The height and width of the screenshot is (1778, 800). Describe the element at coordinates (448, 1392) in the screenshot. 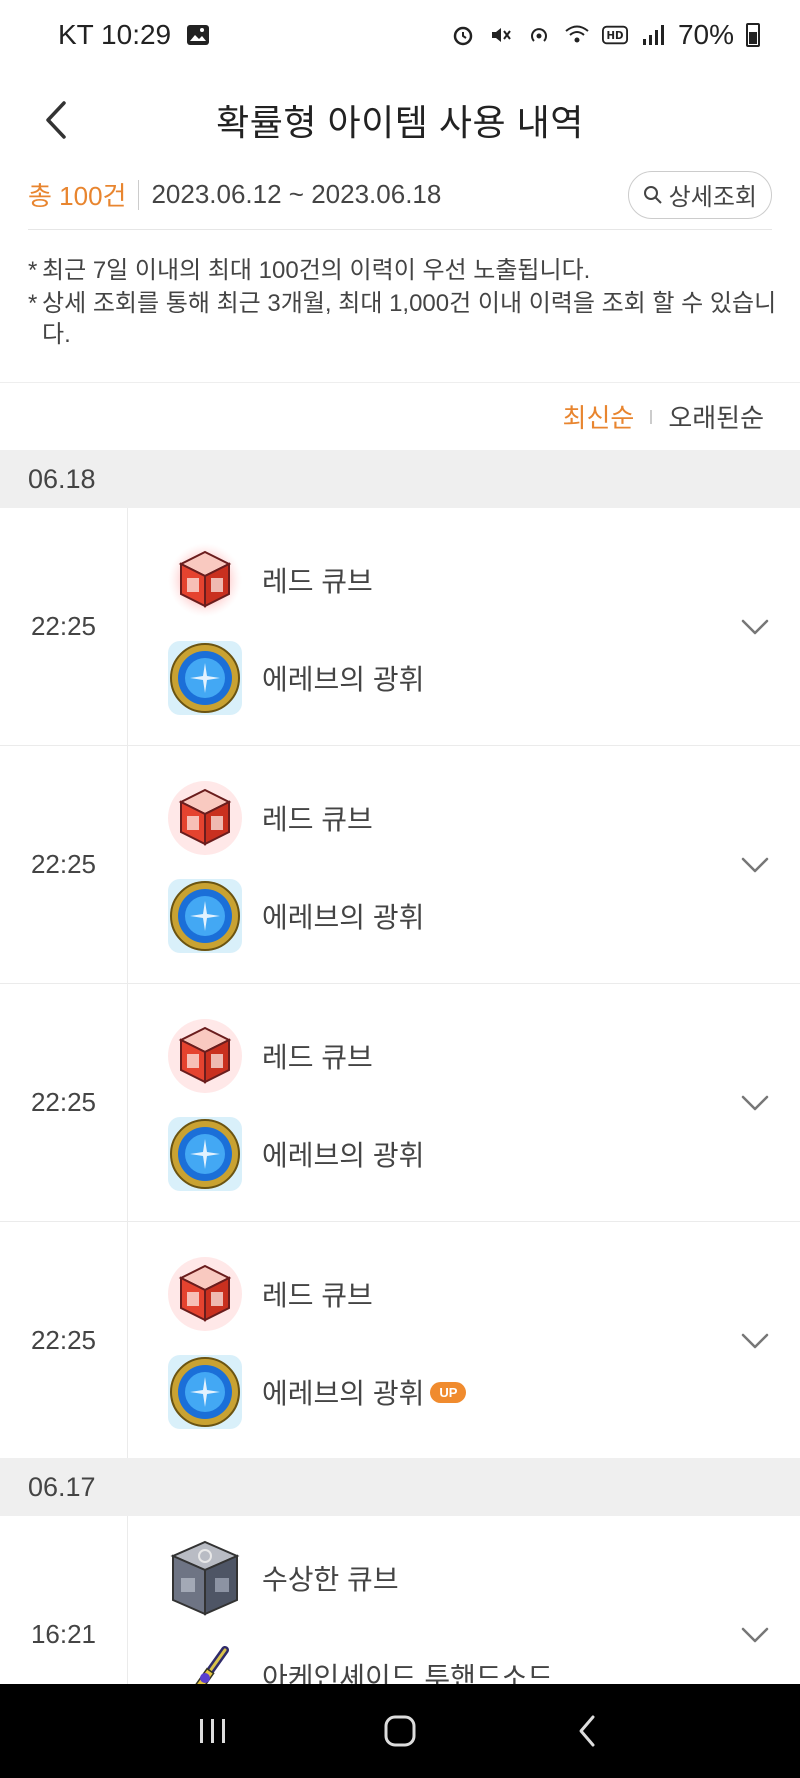

I see `up-badge: UP` at that location.